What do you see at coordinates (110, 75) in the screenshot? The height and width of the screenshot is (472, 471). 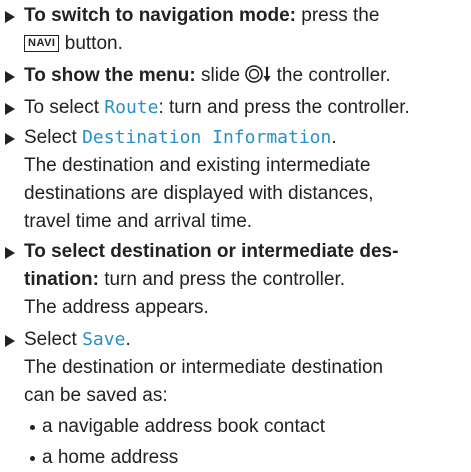 I see `step-heading: To show the menu:` at bounding box center [110, 75].